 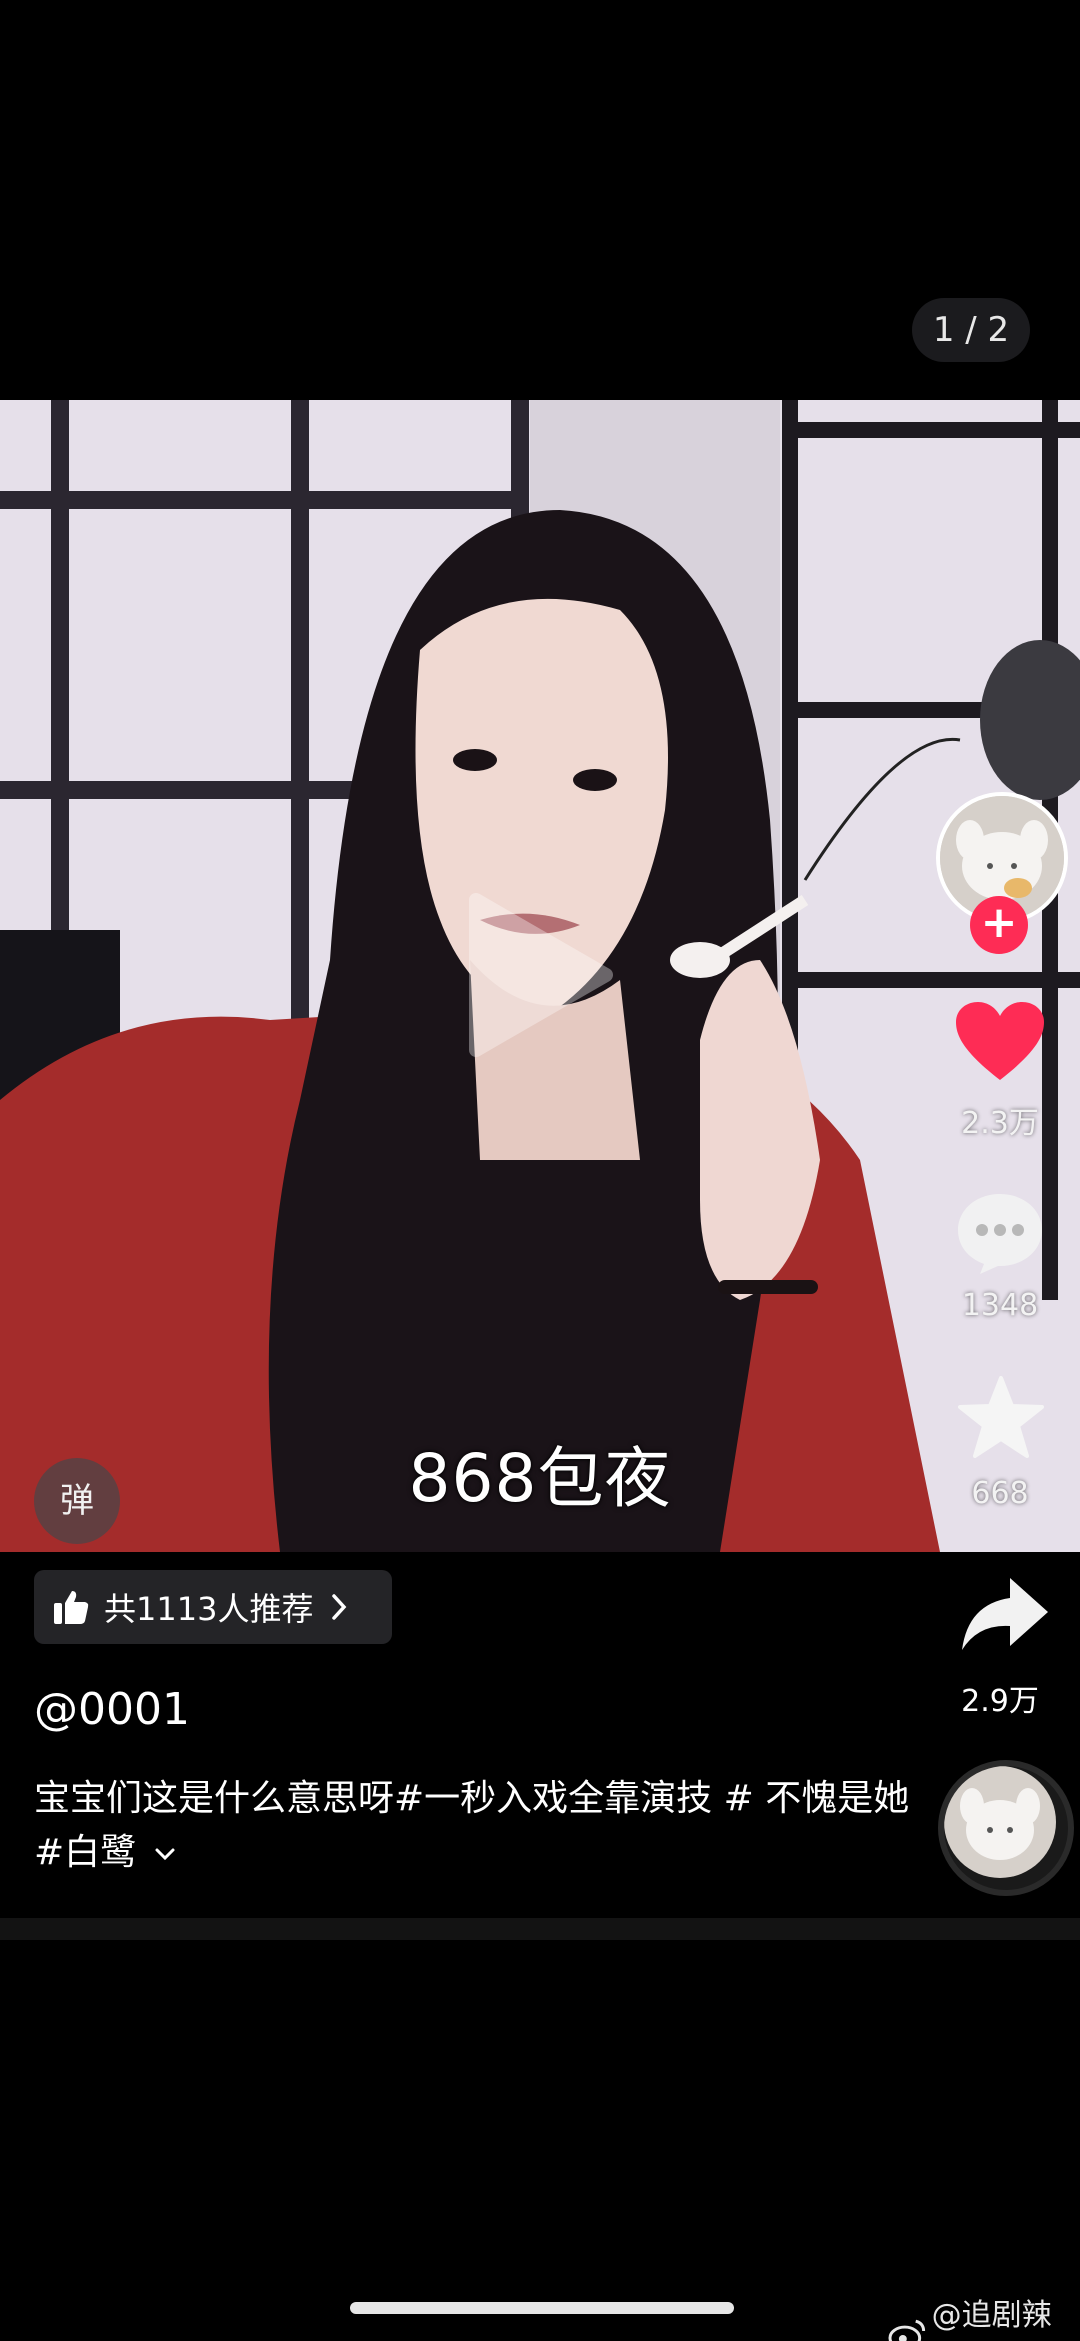 What do you see at coordinates (1004, 1614) in the screenshot?
I see `share-arrow-icon` at bounding box center [1004, 1614].